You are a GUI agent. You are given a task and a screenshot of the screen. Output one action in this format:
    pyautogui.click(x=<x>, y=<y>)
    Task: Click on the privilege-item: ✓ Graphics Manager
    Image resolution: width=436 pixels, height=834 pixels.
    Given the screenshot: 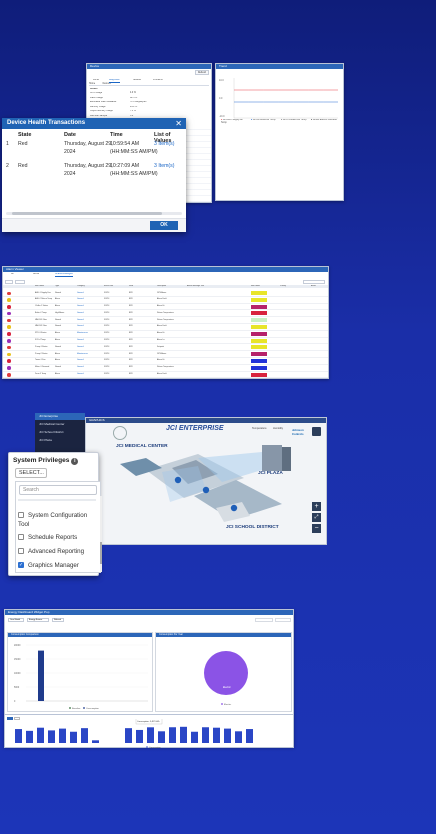 What is the action you would take?
    pyautogui.click(x=48, y=565)
    